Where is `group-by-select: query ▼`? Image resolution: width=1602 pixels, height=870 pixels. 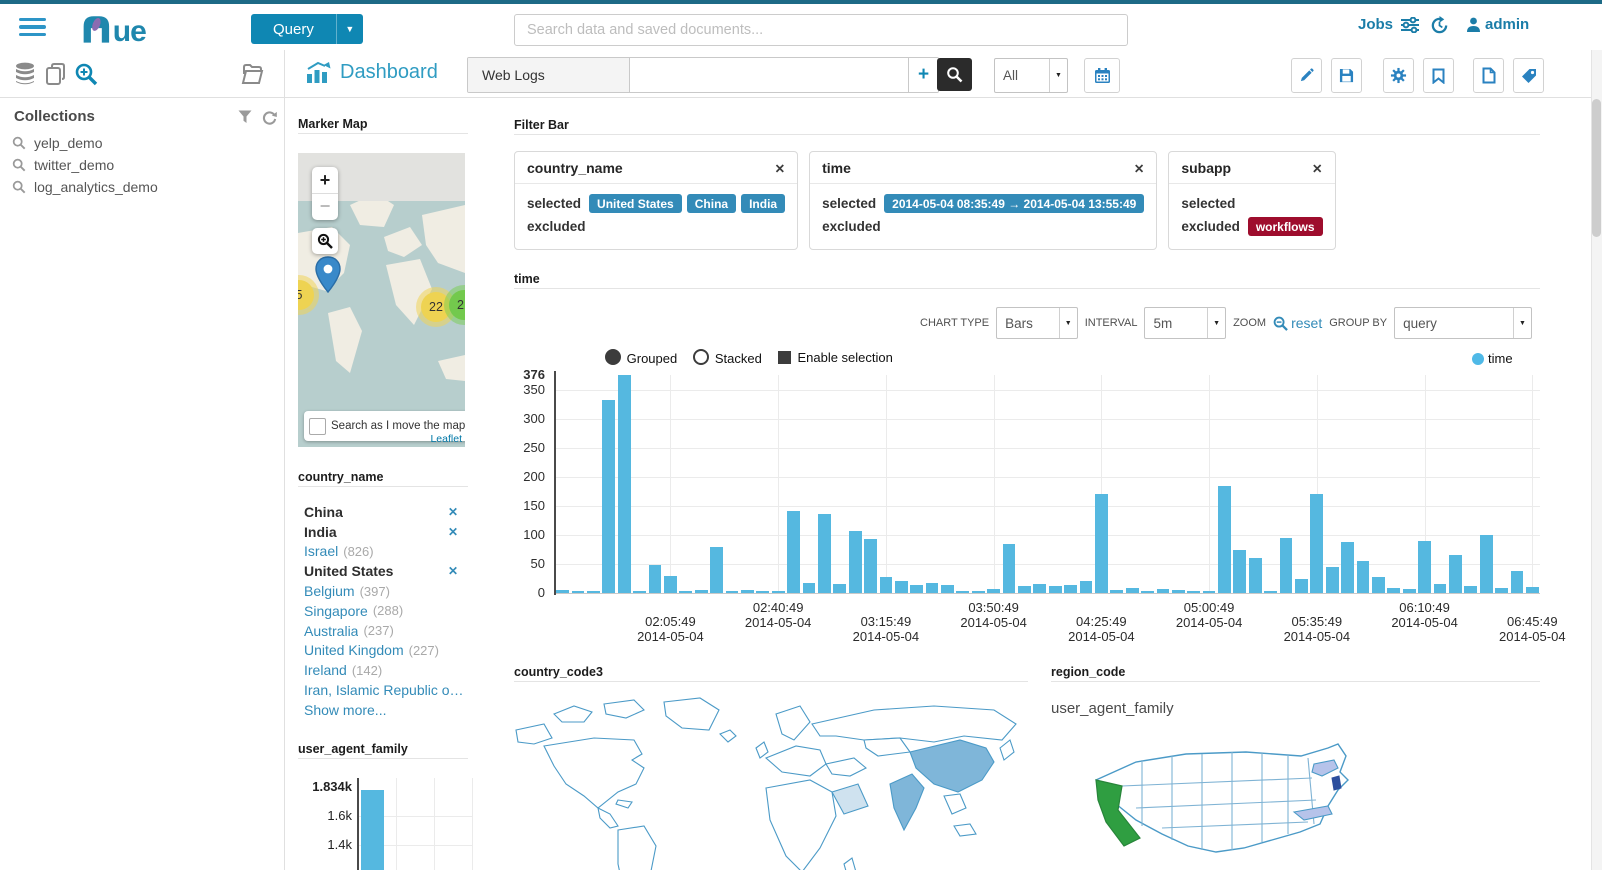 group-by-select: query ▼ is located at coordinates (1463, 323).